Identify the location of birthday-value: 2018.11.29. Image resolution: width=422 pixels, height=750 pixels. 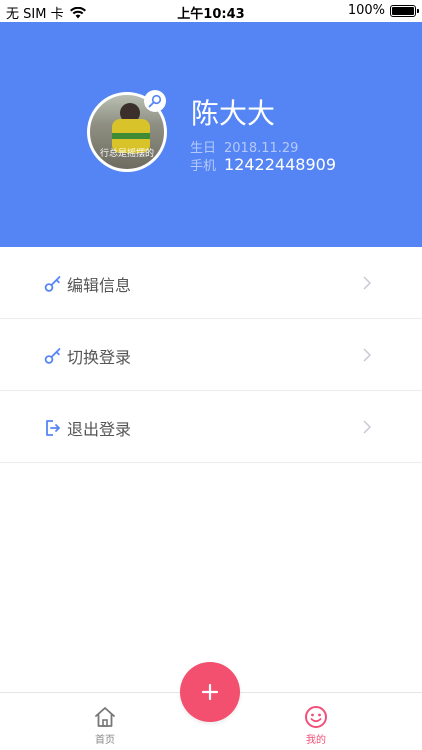
(261, 148).